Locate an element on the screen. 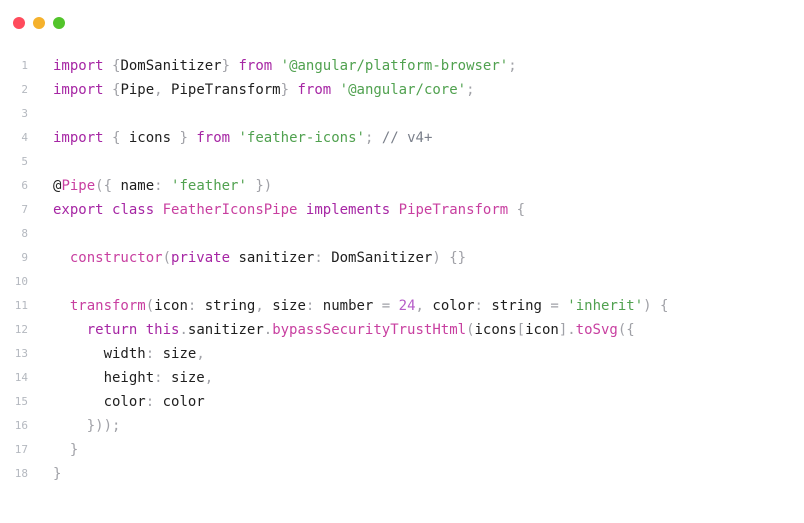 This screenshot has width=804, height=523. code-token: icon is located at coordinates (171, 306).